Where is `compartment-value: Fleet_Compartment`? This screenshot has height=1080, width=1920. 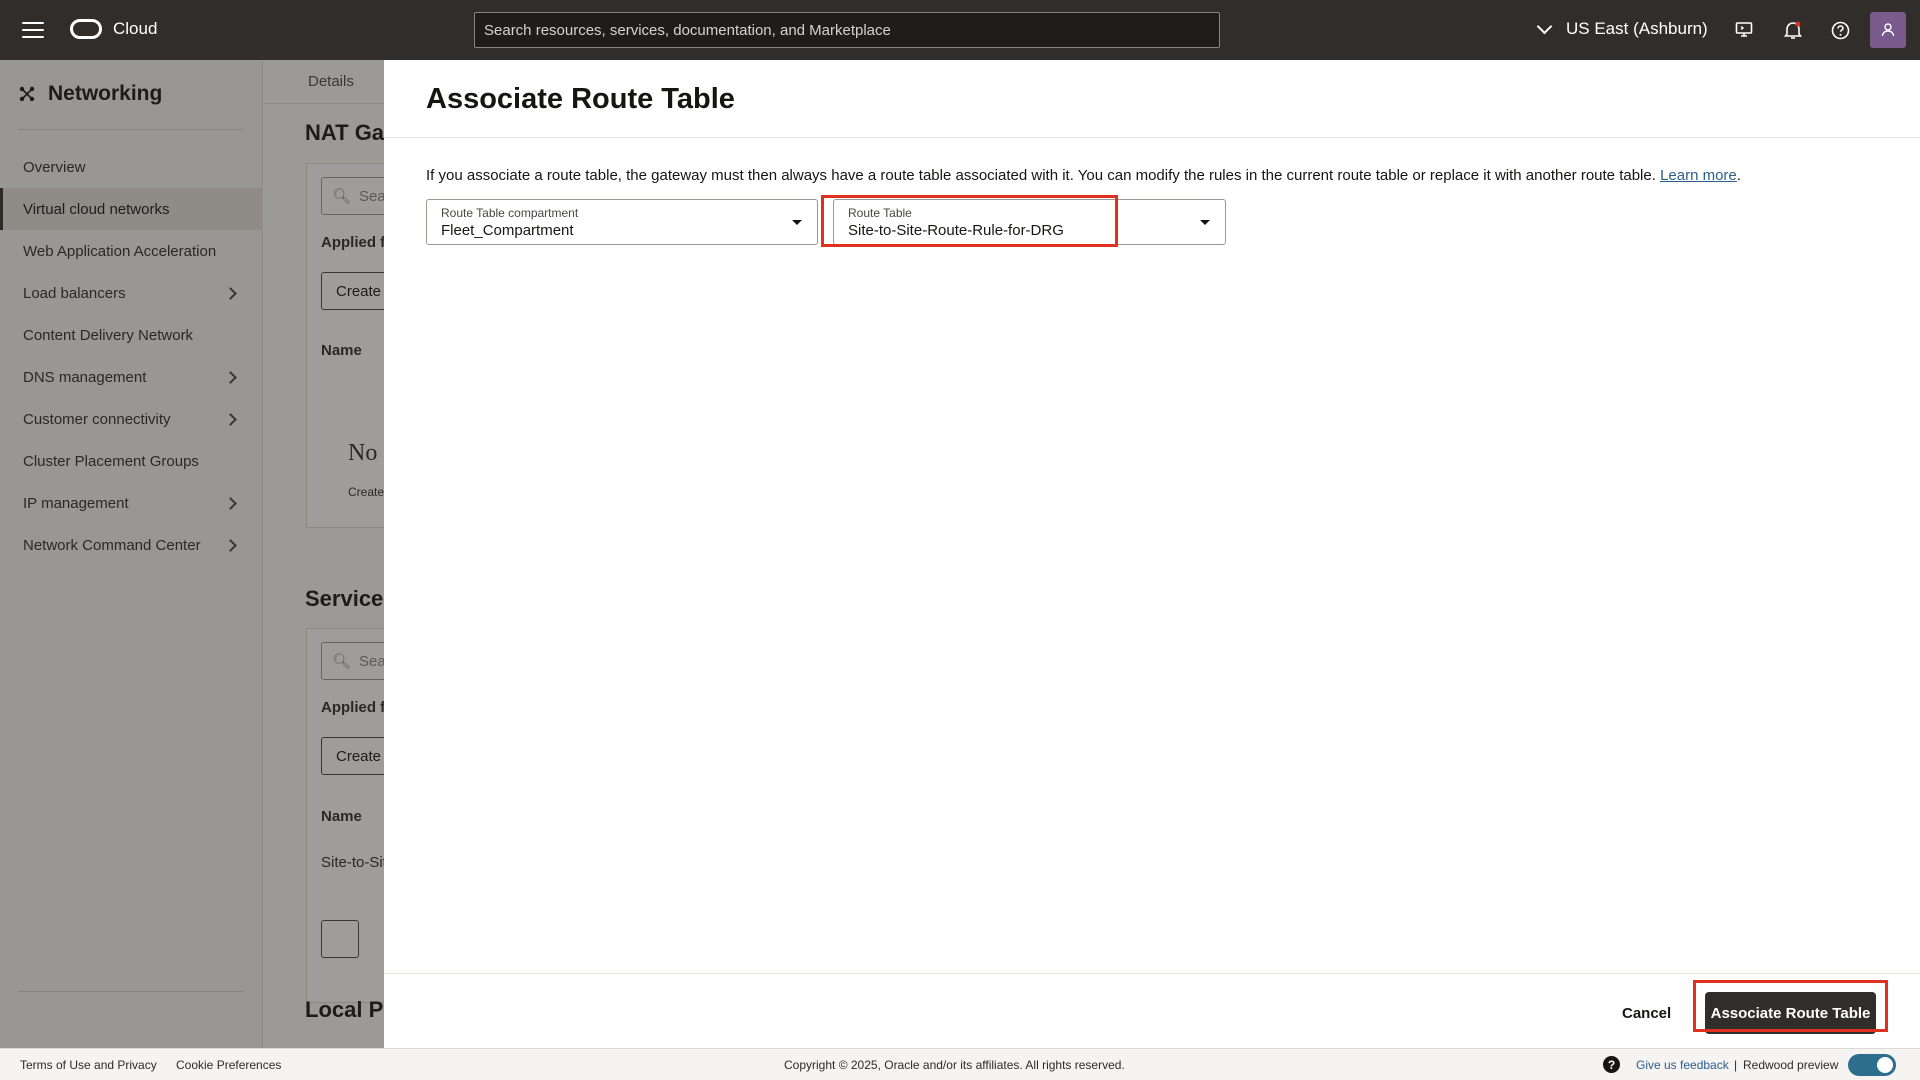
compartment-value: Fleet_Compartment is located at coordinates (507, 230).